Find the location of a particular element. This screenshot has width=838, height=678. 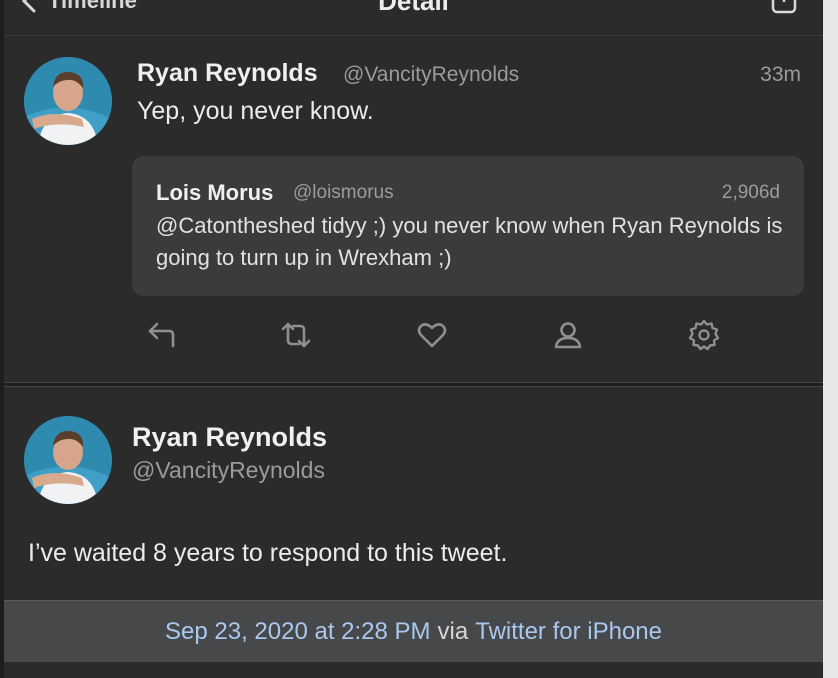

profile-icon is located at coordinates (568, 335).